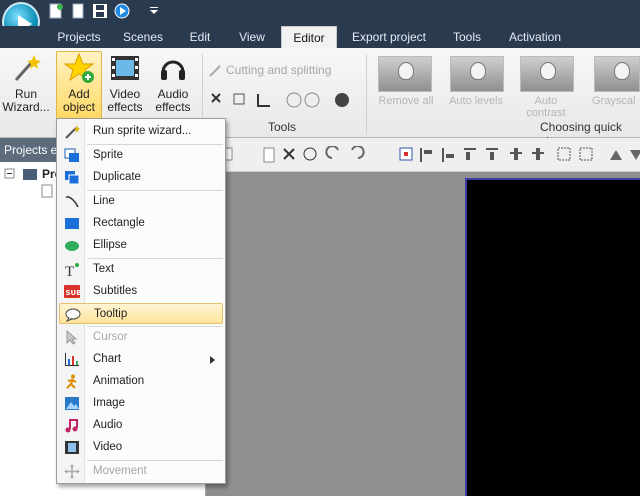 The height and width of the screenshot is (496, 640). Describe the element at coordinates (30, 174) in the screenshot. I see `project-icon` at that location.